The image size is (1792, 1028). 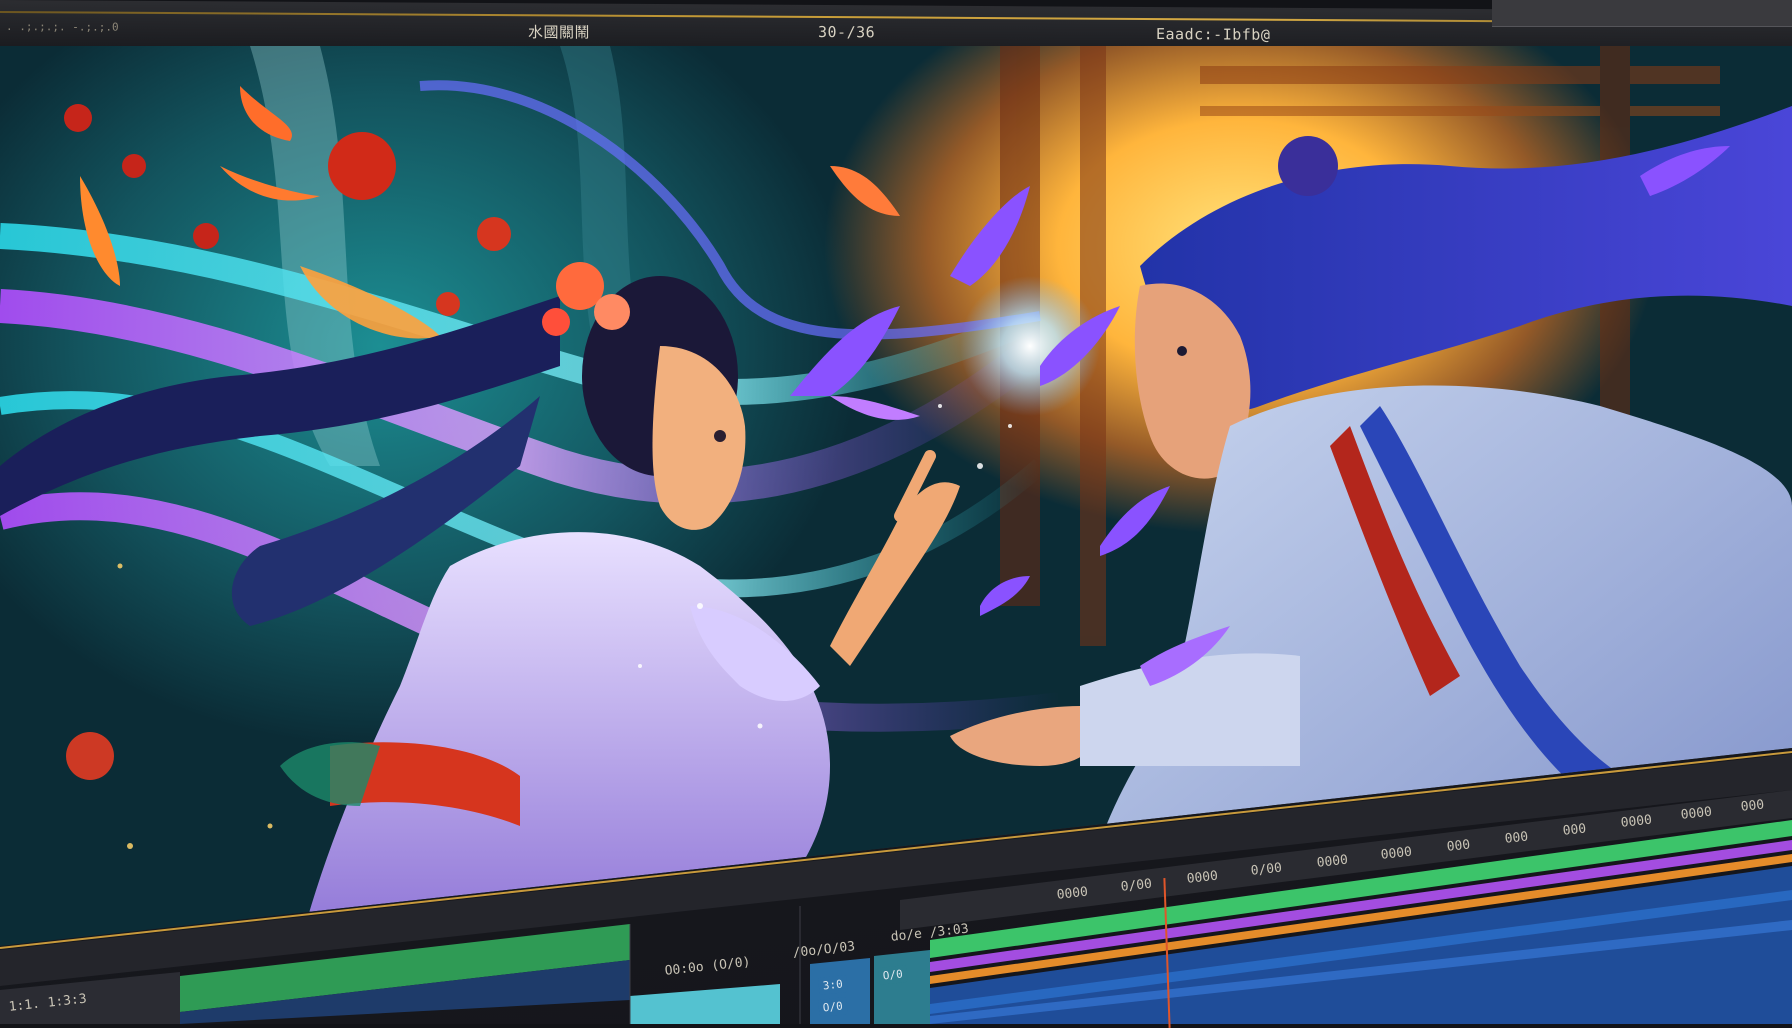 What do you see at coordinates (62, 27) in the screenshot?
I see `timecode-left: . .;.;.;. -.;.;.0` at bounding box center [62, 27].